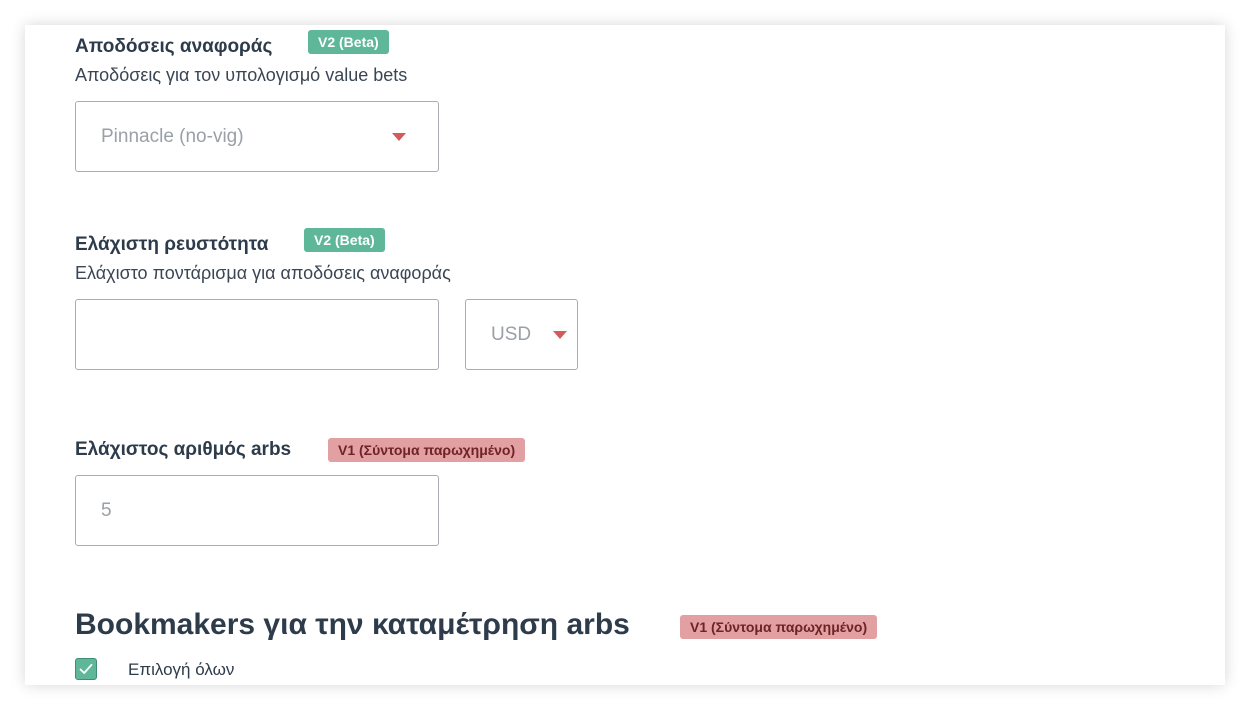 This screenshot has width=1250, height=710. I want to click on select-all-checkbox, so click(86, 669).